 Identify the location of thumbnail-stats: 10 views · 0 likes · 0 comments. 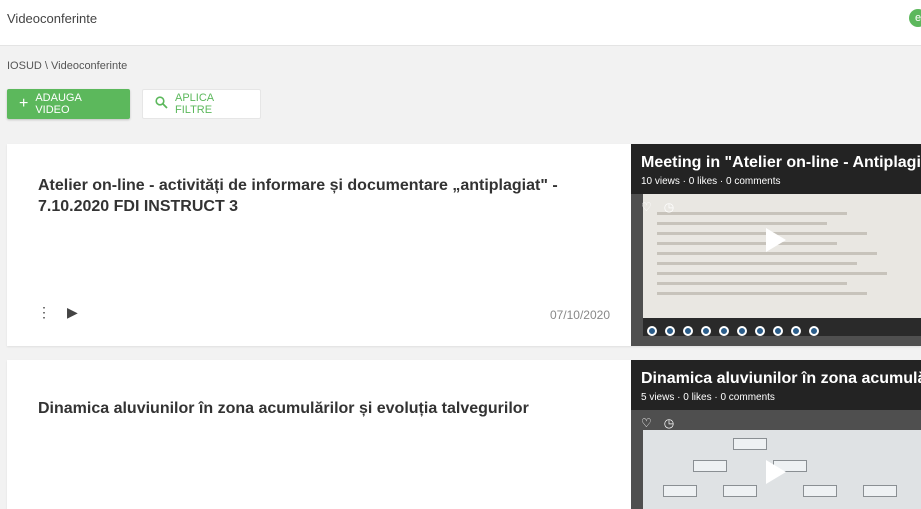
(711, 181).